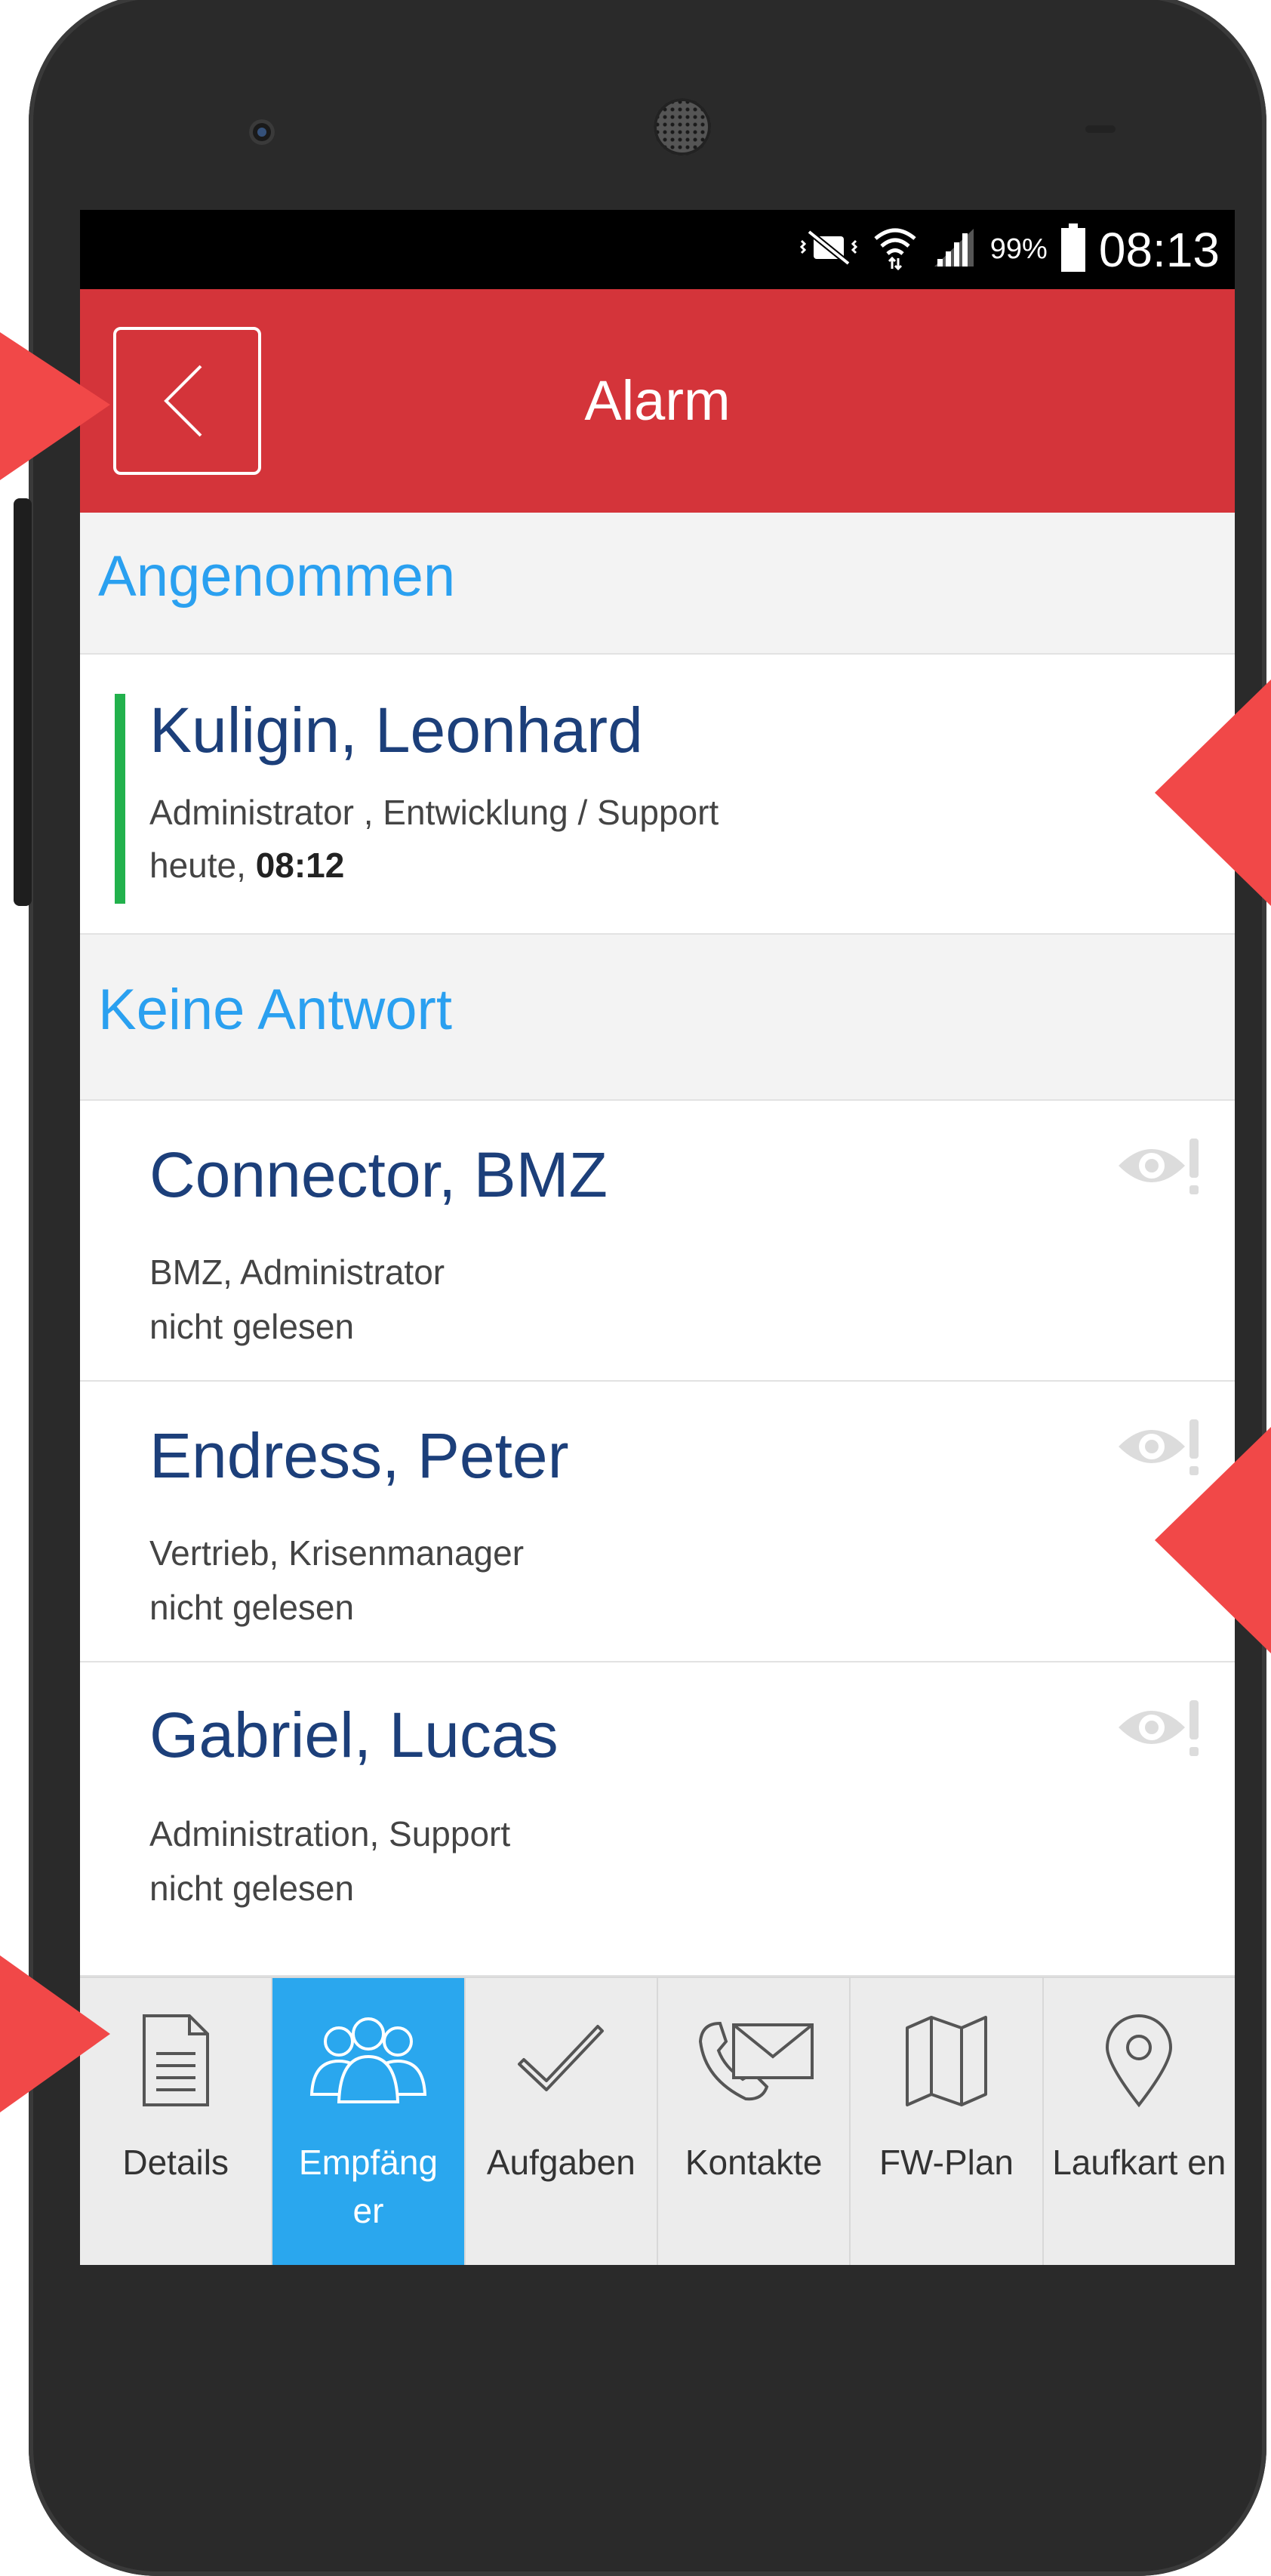 Image resolution: width=1271 pixels, height=2576 pixels. I want to click on section-header-accepted: Angenommen, so click(657, 584).